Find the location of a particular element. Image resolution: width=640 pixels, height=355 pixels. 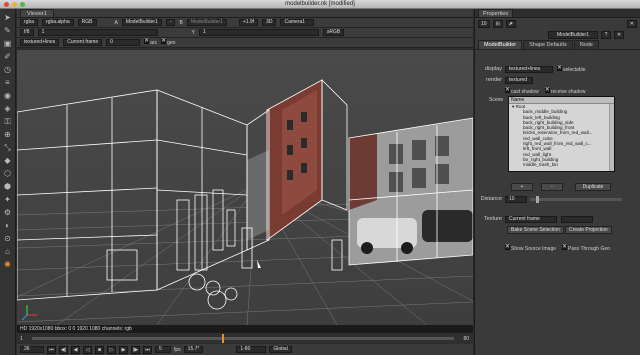

gain-field: 1 is located at coordinates (97, 32).